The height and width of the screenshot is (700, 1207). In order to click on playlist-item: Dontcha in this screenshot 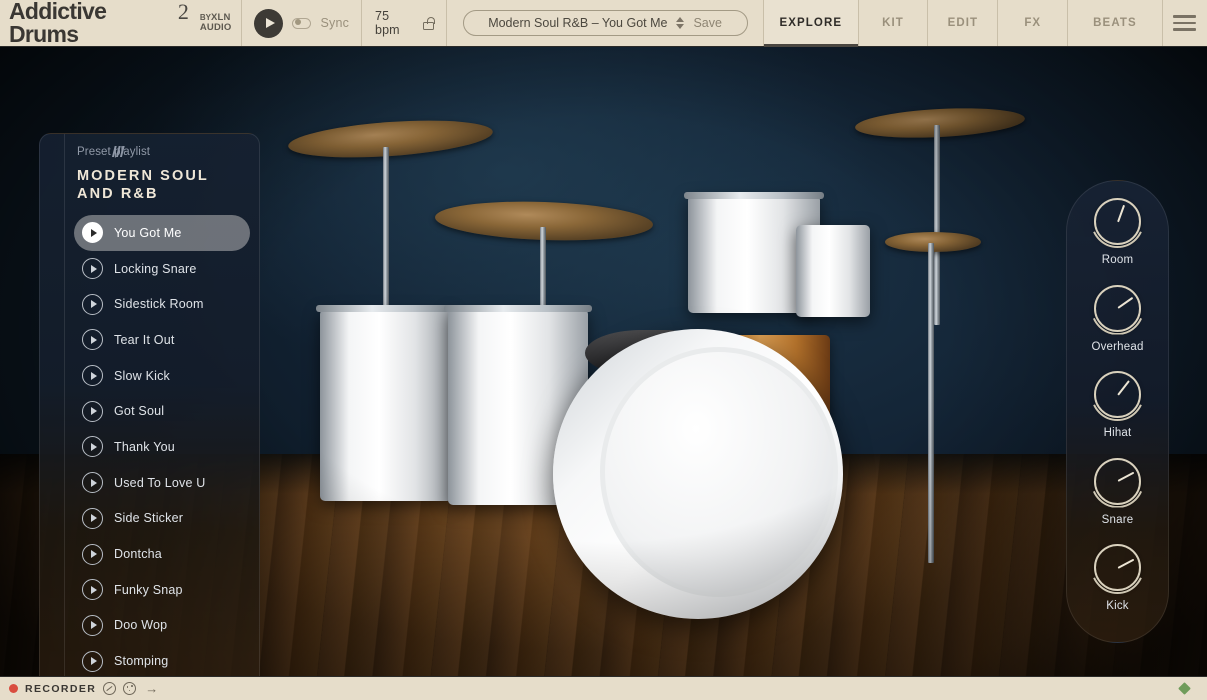, I will do `click(162, 554)`.